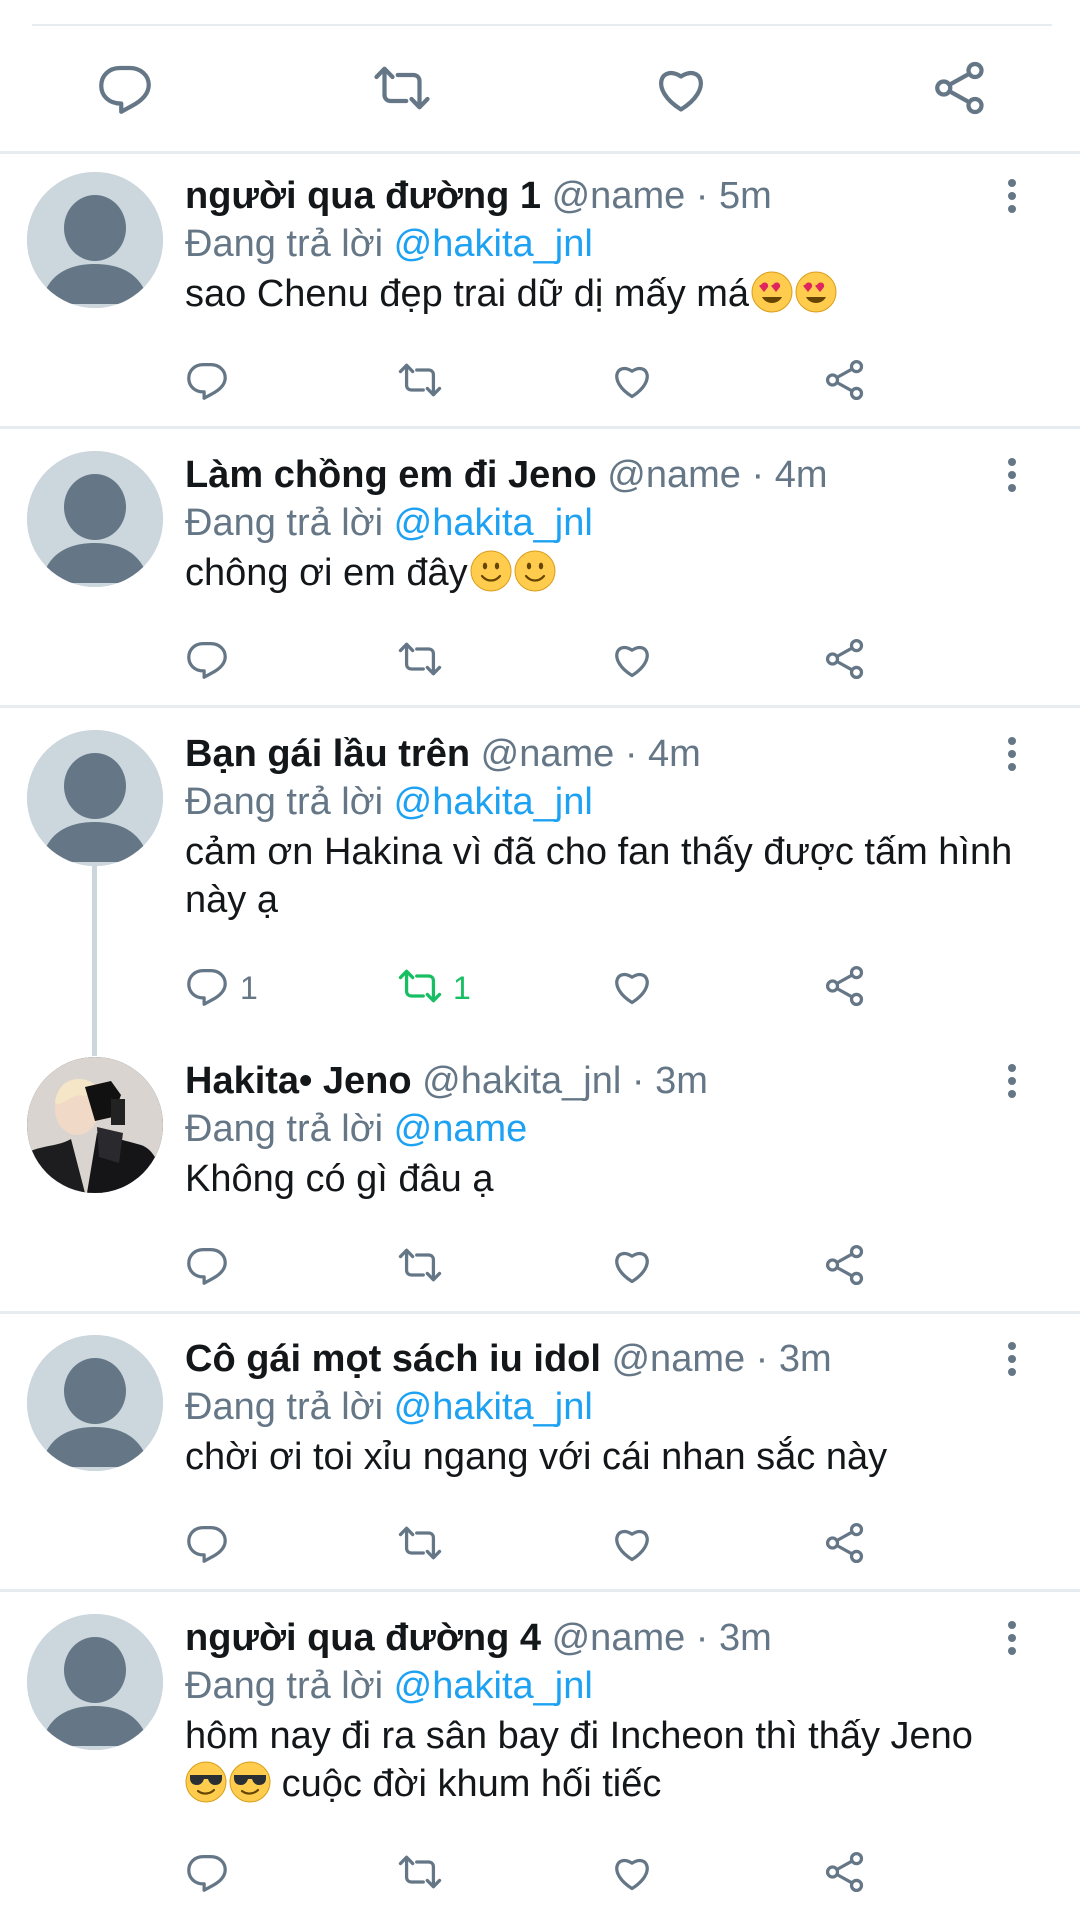 The image size is (1080, 1920). I want to click on retweet-count: 1, so click(462, 987).